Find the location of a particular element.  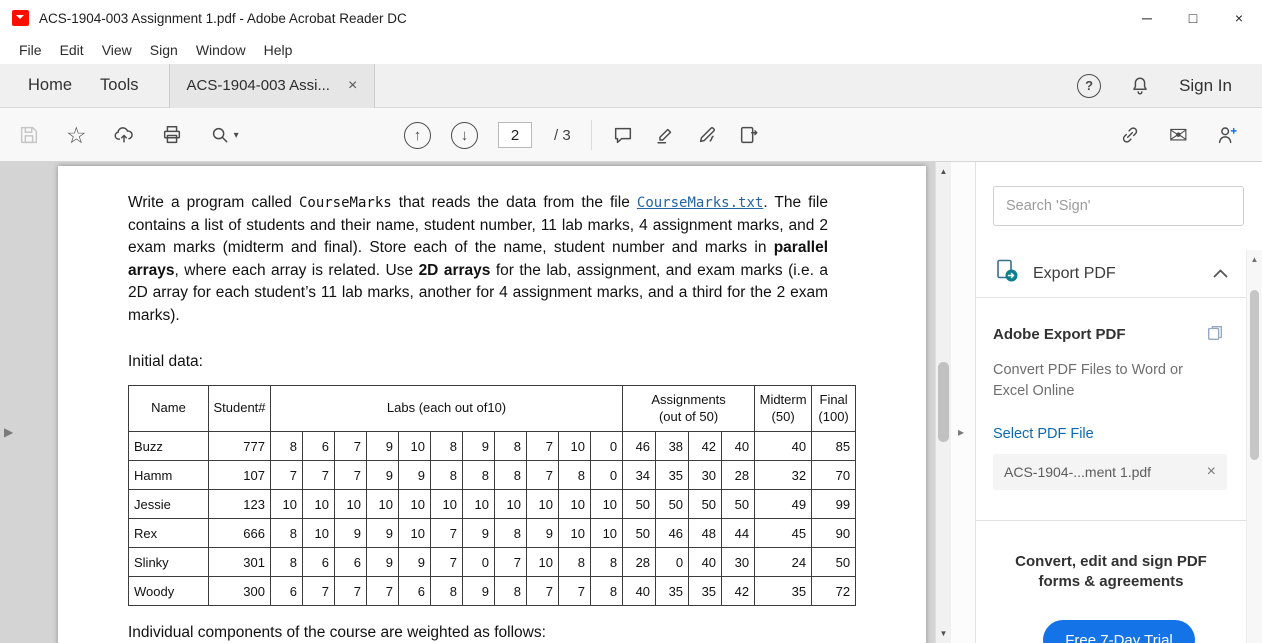

cell-value: 38 is located at coordinates (672, 446).